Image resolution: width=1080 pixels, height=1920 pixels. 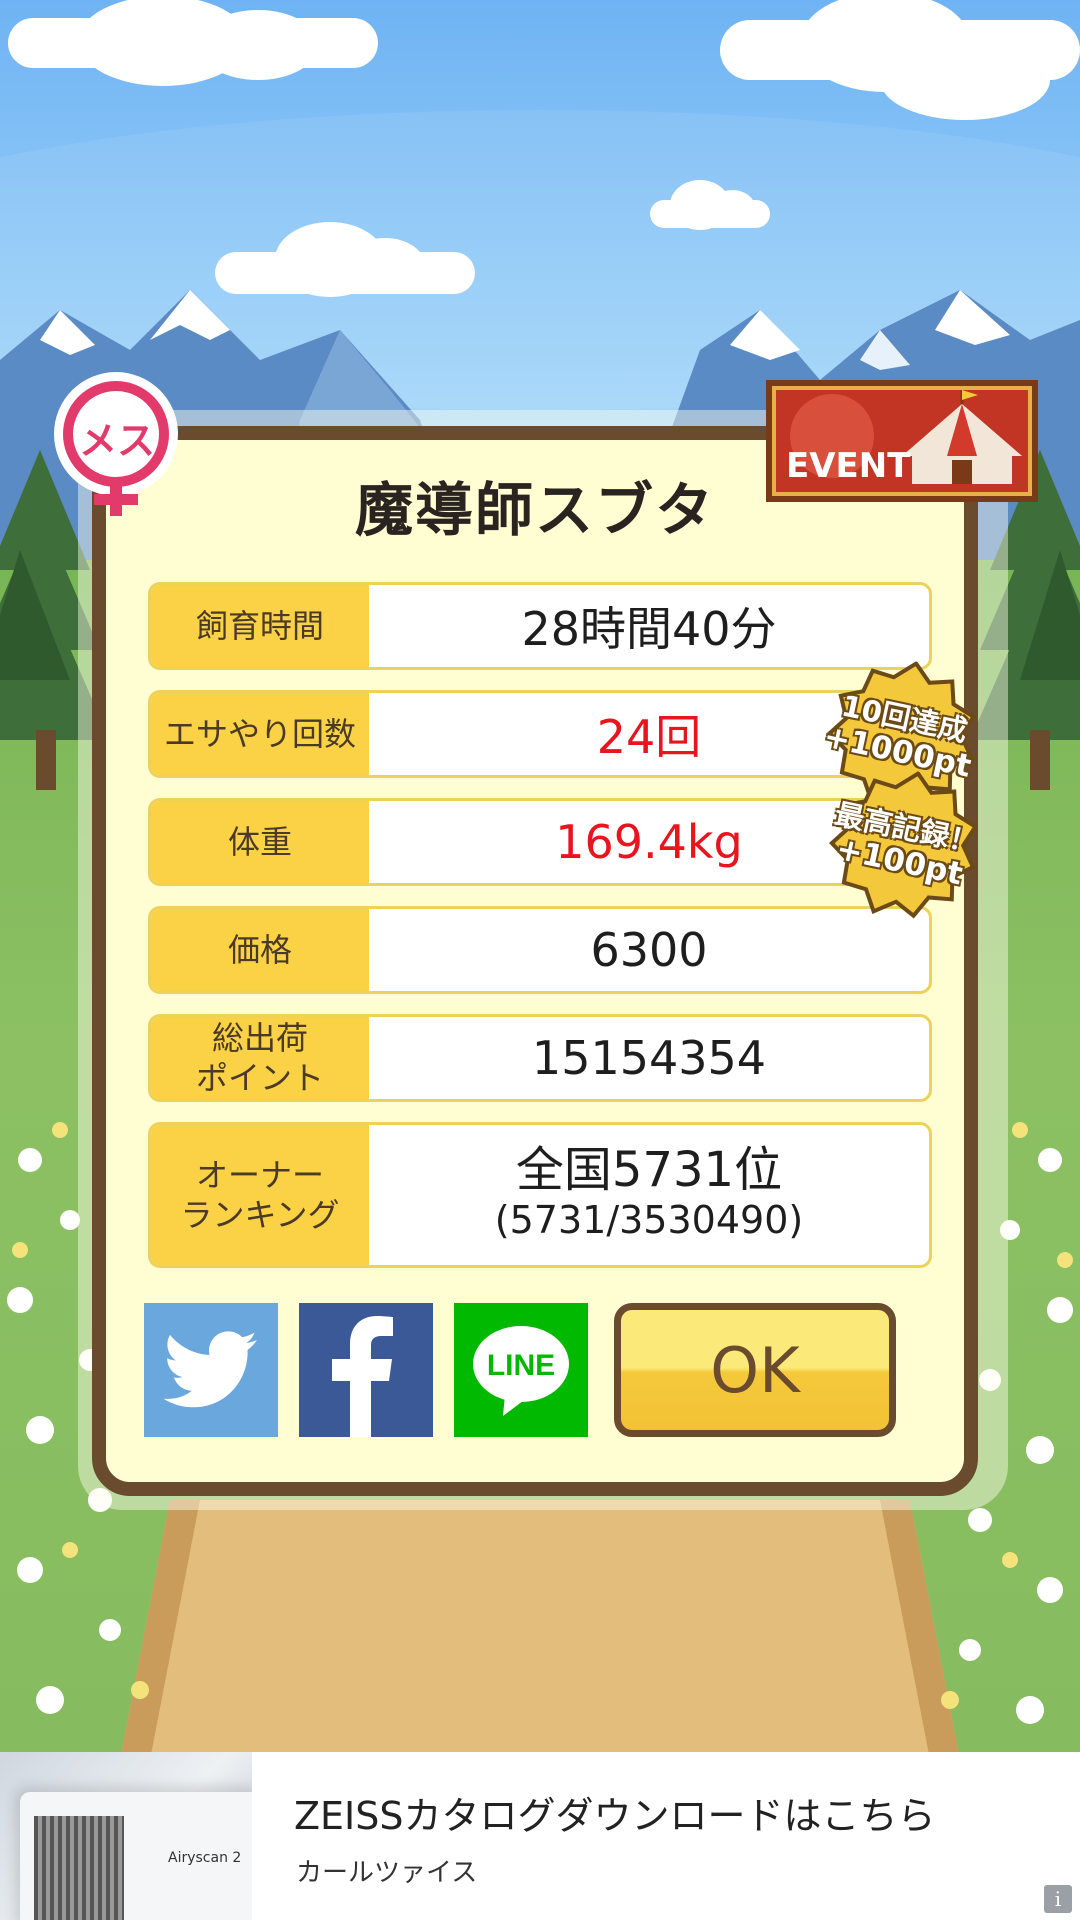 I want to click on gender-label: メス, so click(x=116, y=441).